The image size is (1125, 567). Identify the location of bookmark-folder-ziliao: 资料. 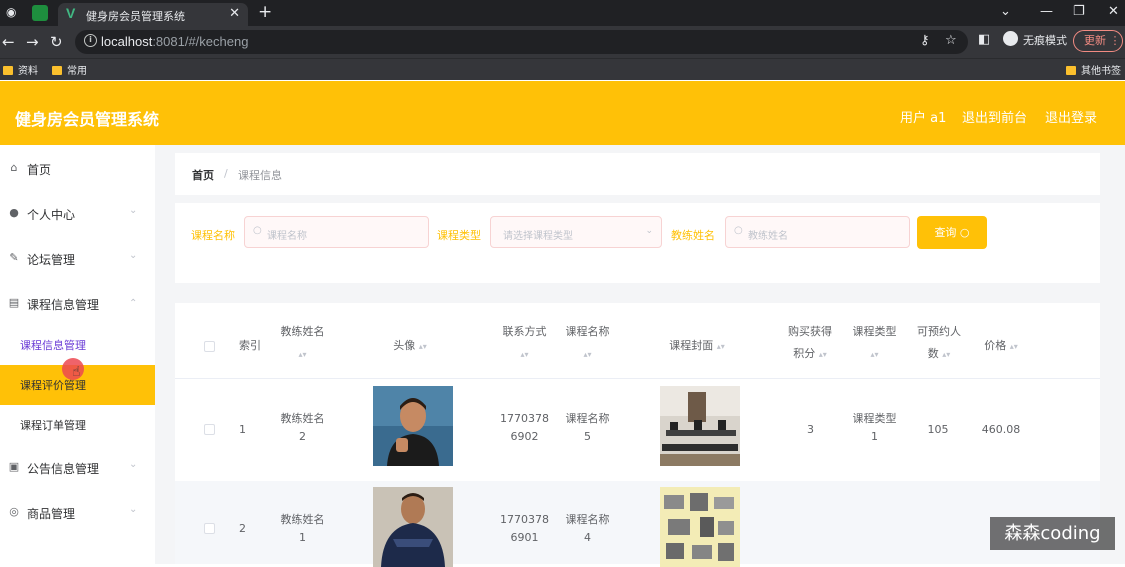
(20, 69).